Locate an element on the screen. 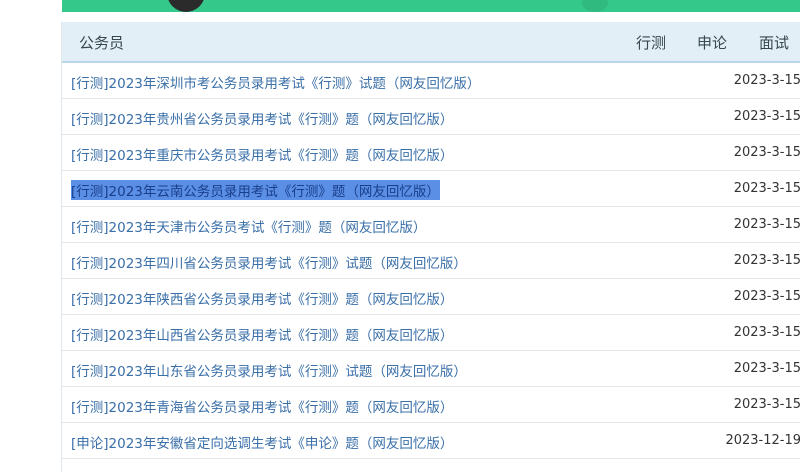 This screenshot has width=800, height=472. panel-header: 公务员 行测 申论 面试 is located at coordinates (431, 42).